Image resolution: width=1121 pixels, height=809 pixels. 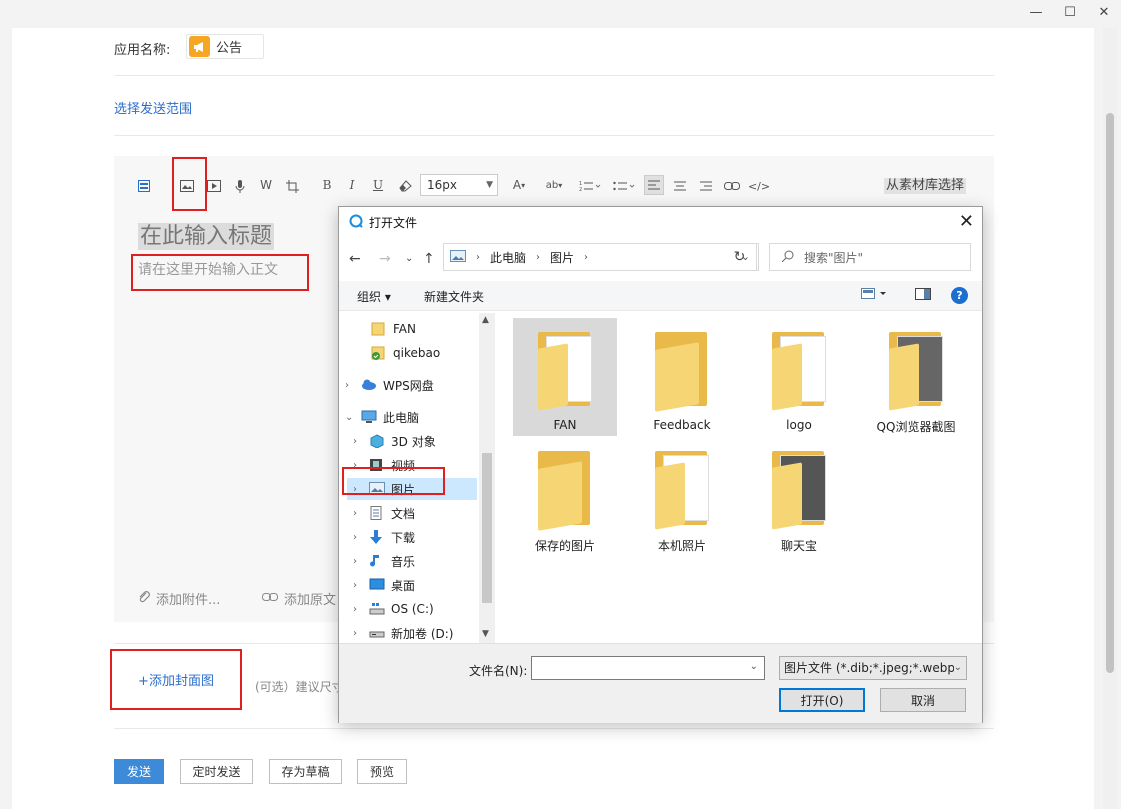 I want to click on close-button: ✕, so click(x=1104, y=12).